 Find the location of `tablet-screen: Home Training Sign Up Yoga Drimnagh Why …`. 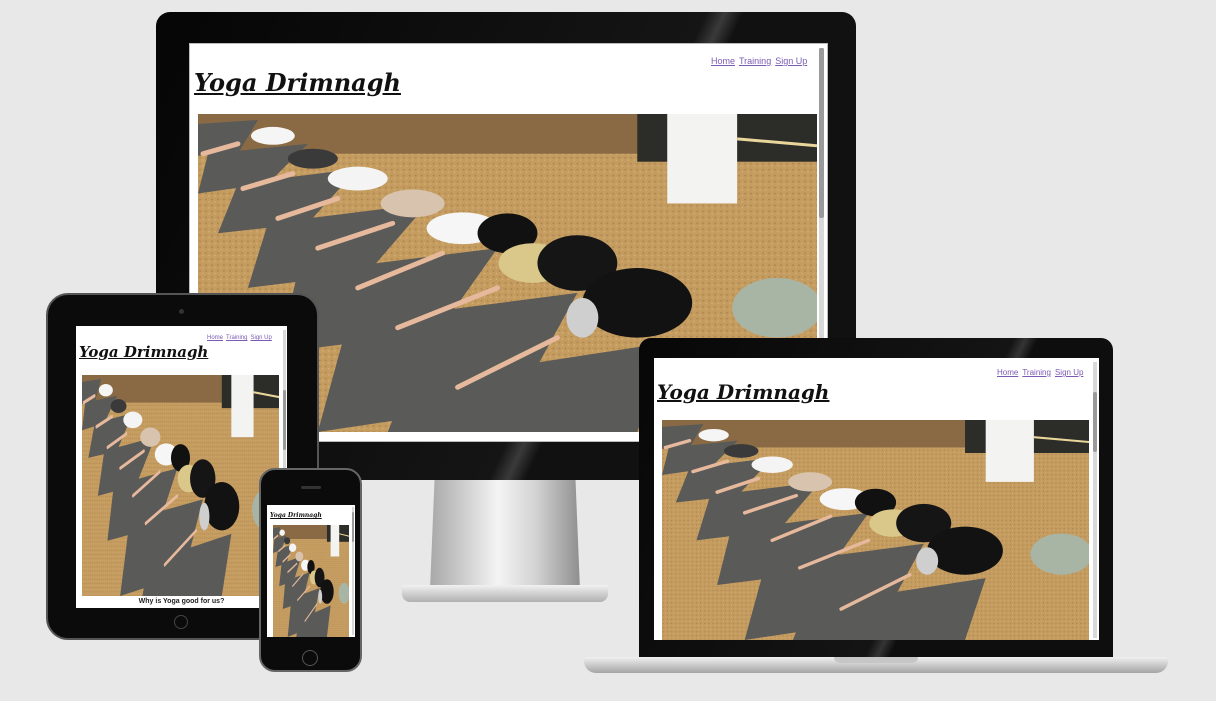

tablet-screen: Home Training Sign Up Yoga Drimnagh Why … is located at coordinates (181, 467).